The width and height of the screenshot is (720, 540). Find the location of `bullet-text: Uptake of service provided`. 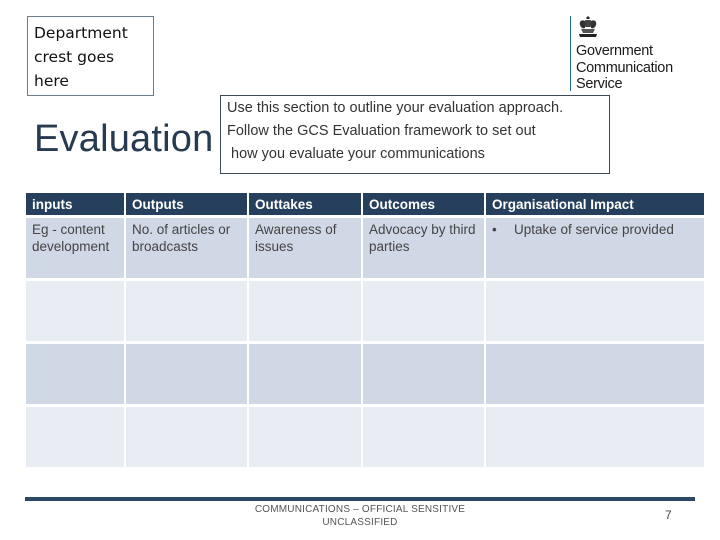

bullet-text: Uptake of service provided is located at coordinates (594, 229).